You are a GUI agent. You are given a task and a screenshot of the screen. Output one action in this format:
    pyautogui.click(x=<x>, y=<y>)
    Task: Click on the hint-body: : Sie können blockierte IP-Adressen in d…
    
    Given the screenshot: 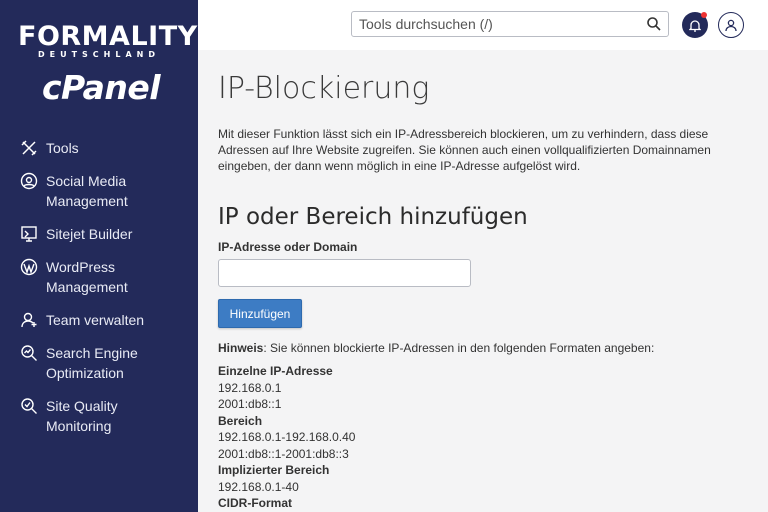 What is the action you would take?
    pyautogui.click(x=459, y=348)
    